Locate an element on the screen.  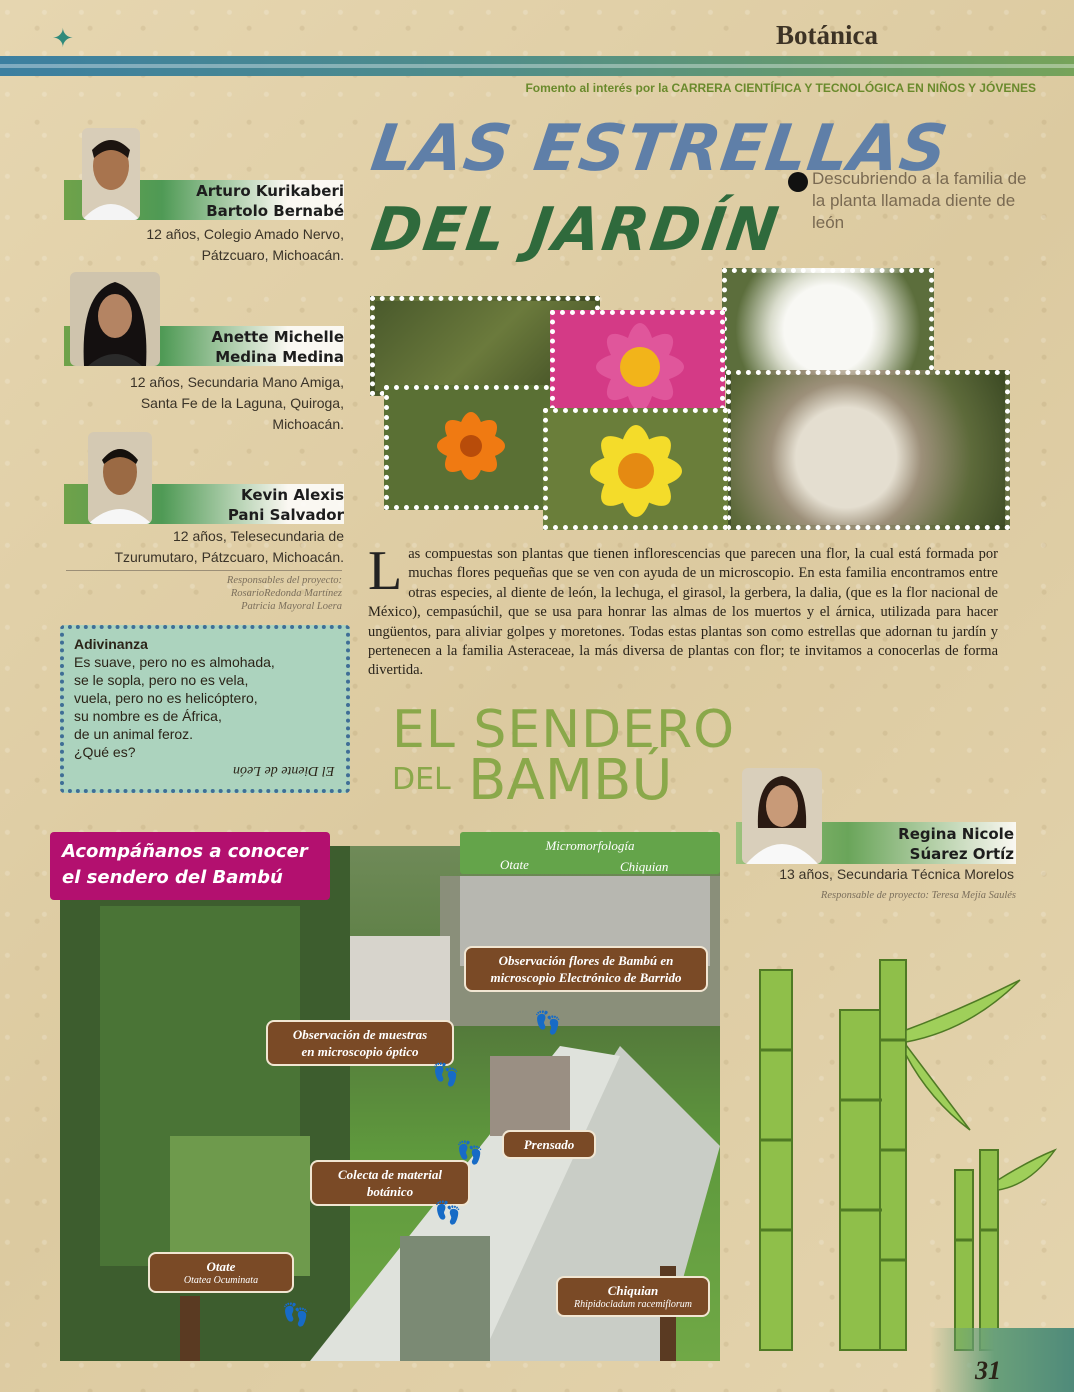
label-otate: Otate Otatea Ocuminata is located at coordinates (221, 1272).